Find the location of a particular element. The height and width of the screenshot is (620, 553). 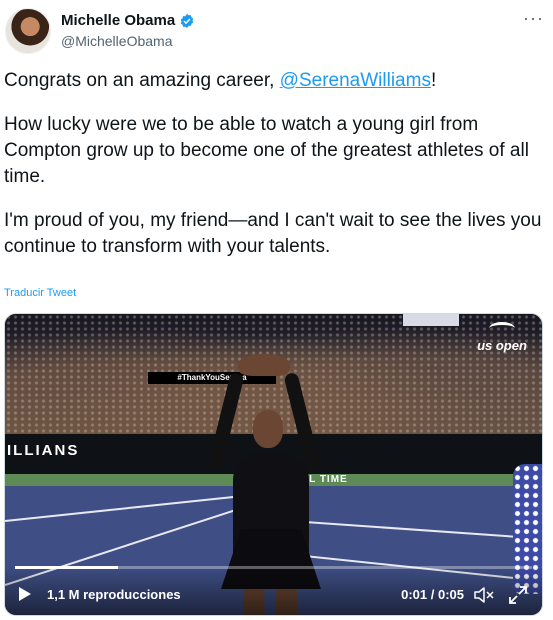

author-display-name: Michelle Obama is located at coordinates (118, 20).